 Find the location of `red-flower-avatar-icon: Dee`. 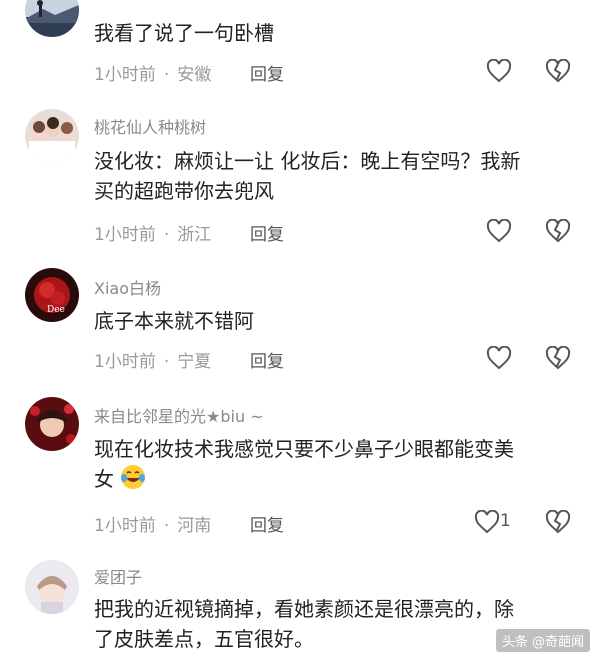

red-flower-avatar-icon: Dee is located at coordinates (52, 295).